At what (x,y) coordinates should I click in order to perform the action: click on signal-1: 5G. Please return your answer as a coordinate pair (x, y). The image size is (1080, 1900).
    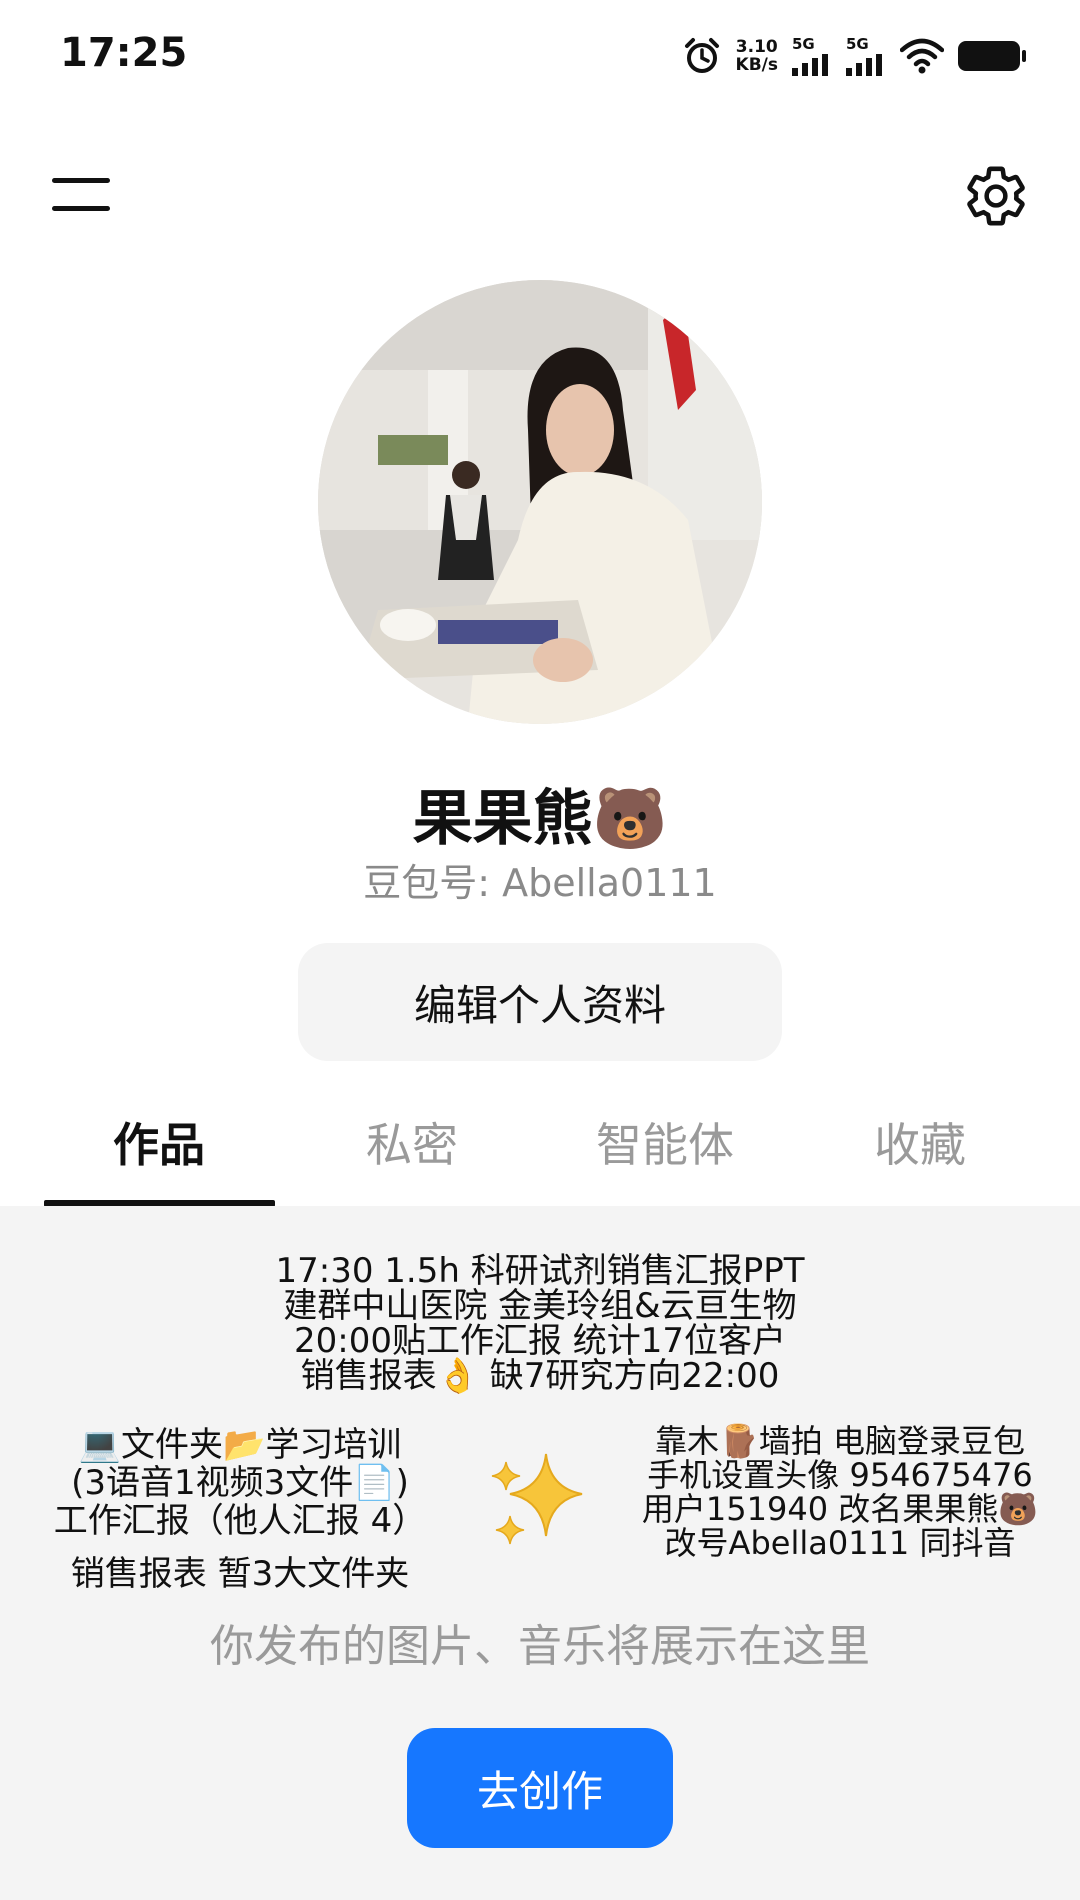
    Looking at the image, I should click on (812, 55).